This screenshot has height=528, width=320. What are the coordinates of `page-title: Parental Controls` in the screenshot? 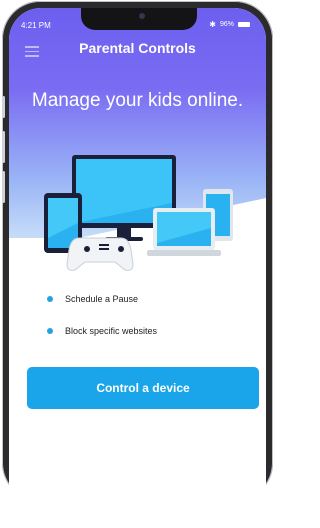 It's located at (137, 48).